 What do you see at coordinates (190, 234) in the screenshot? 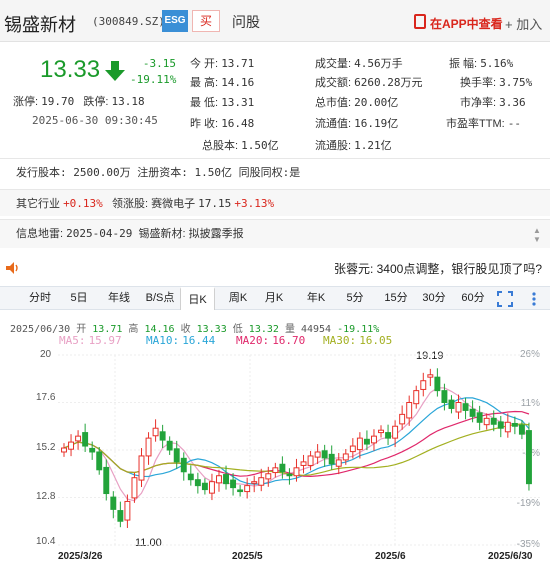
I see `notice-text: 锡盛新材: 拟披露季报` at bounding box center [190, 234].